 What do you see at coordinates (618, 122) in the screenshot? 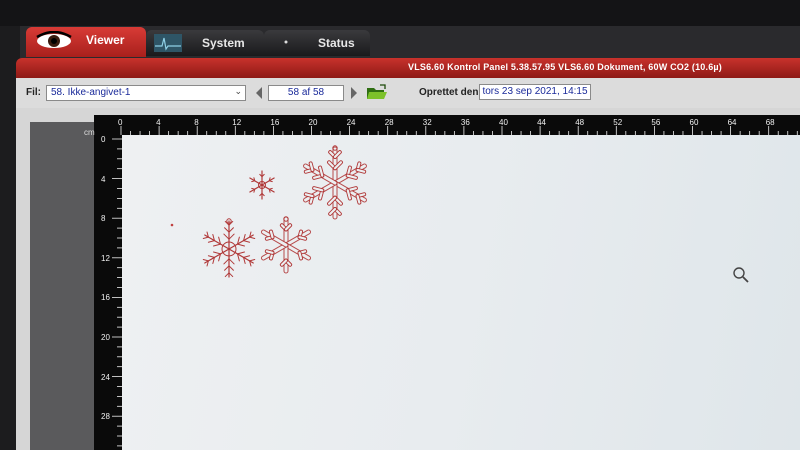
I see `ruler-top-tick-label: 52` at bounding box center [618, 122].